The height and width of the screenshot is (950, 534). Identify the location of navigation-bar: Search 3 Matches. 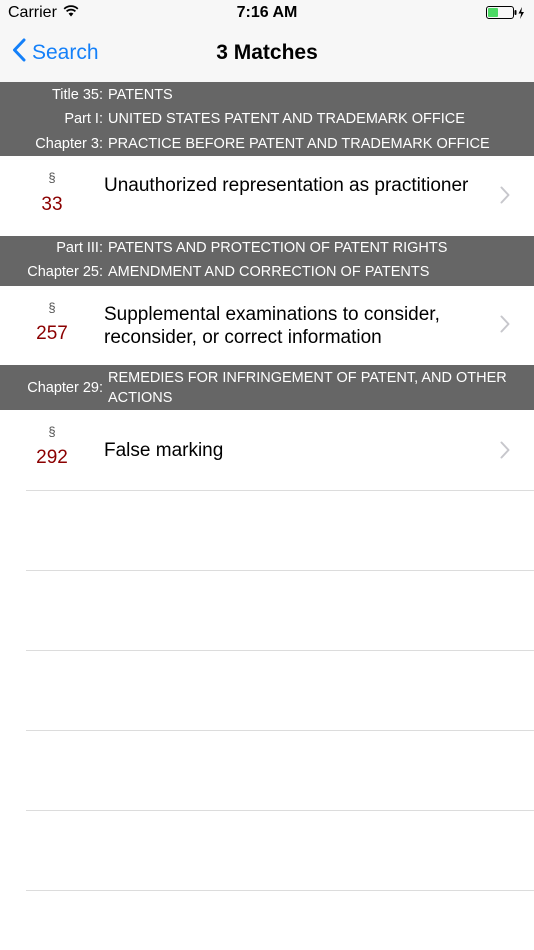
(267, 55).